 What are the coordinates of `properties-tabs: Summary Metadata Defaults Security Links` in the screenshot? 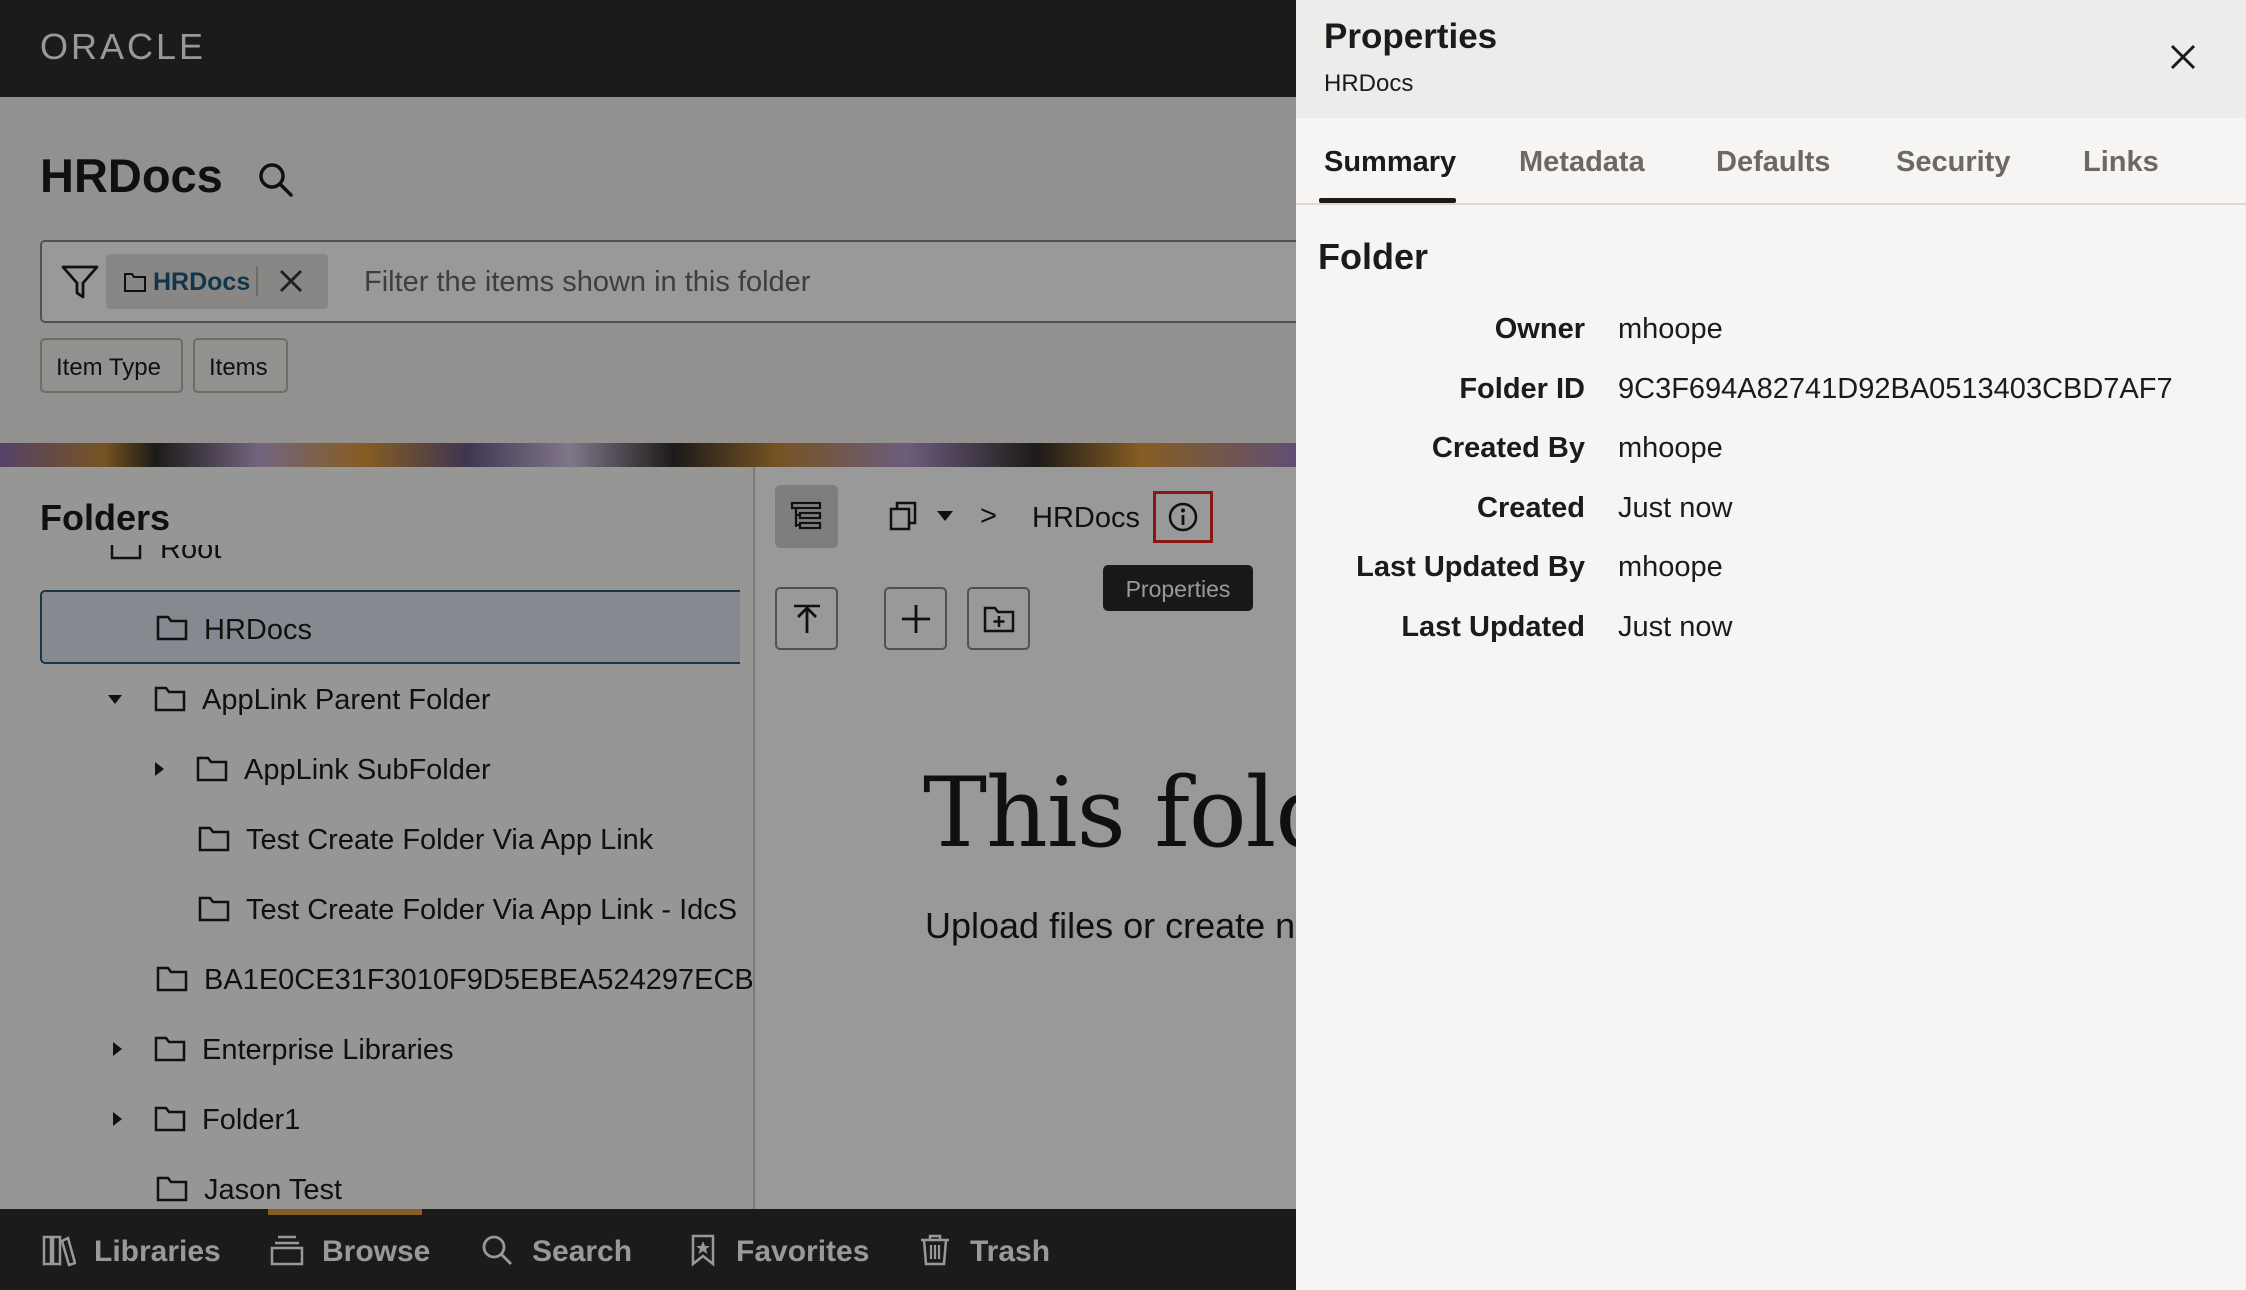 It's located at (1771, 161).